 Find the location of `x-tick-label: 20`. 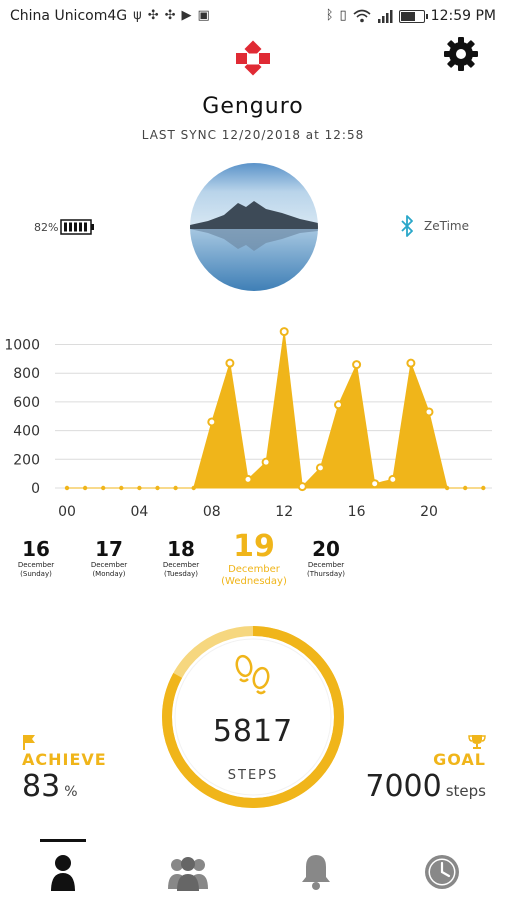

x-tick-label: 20 is located at coordinates (429, 512).